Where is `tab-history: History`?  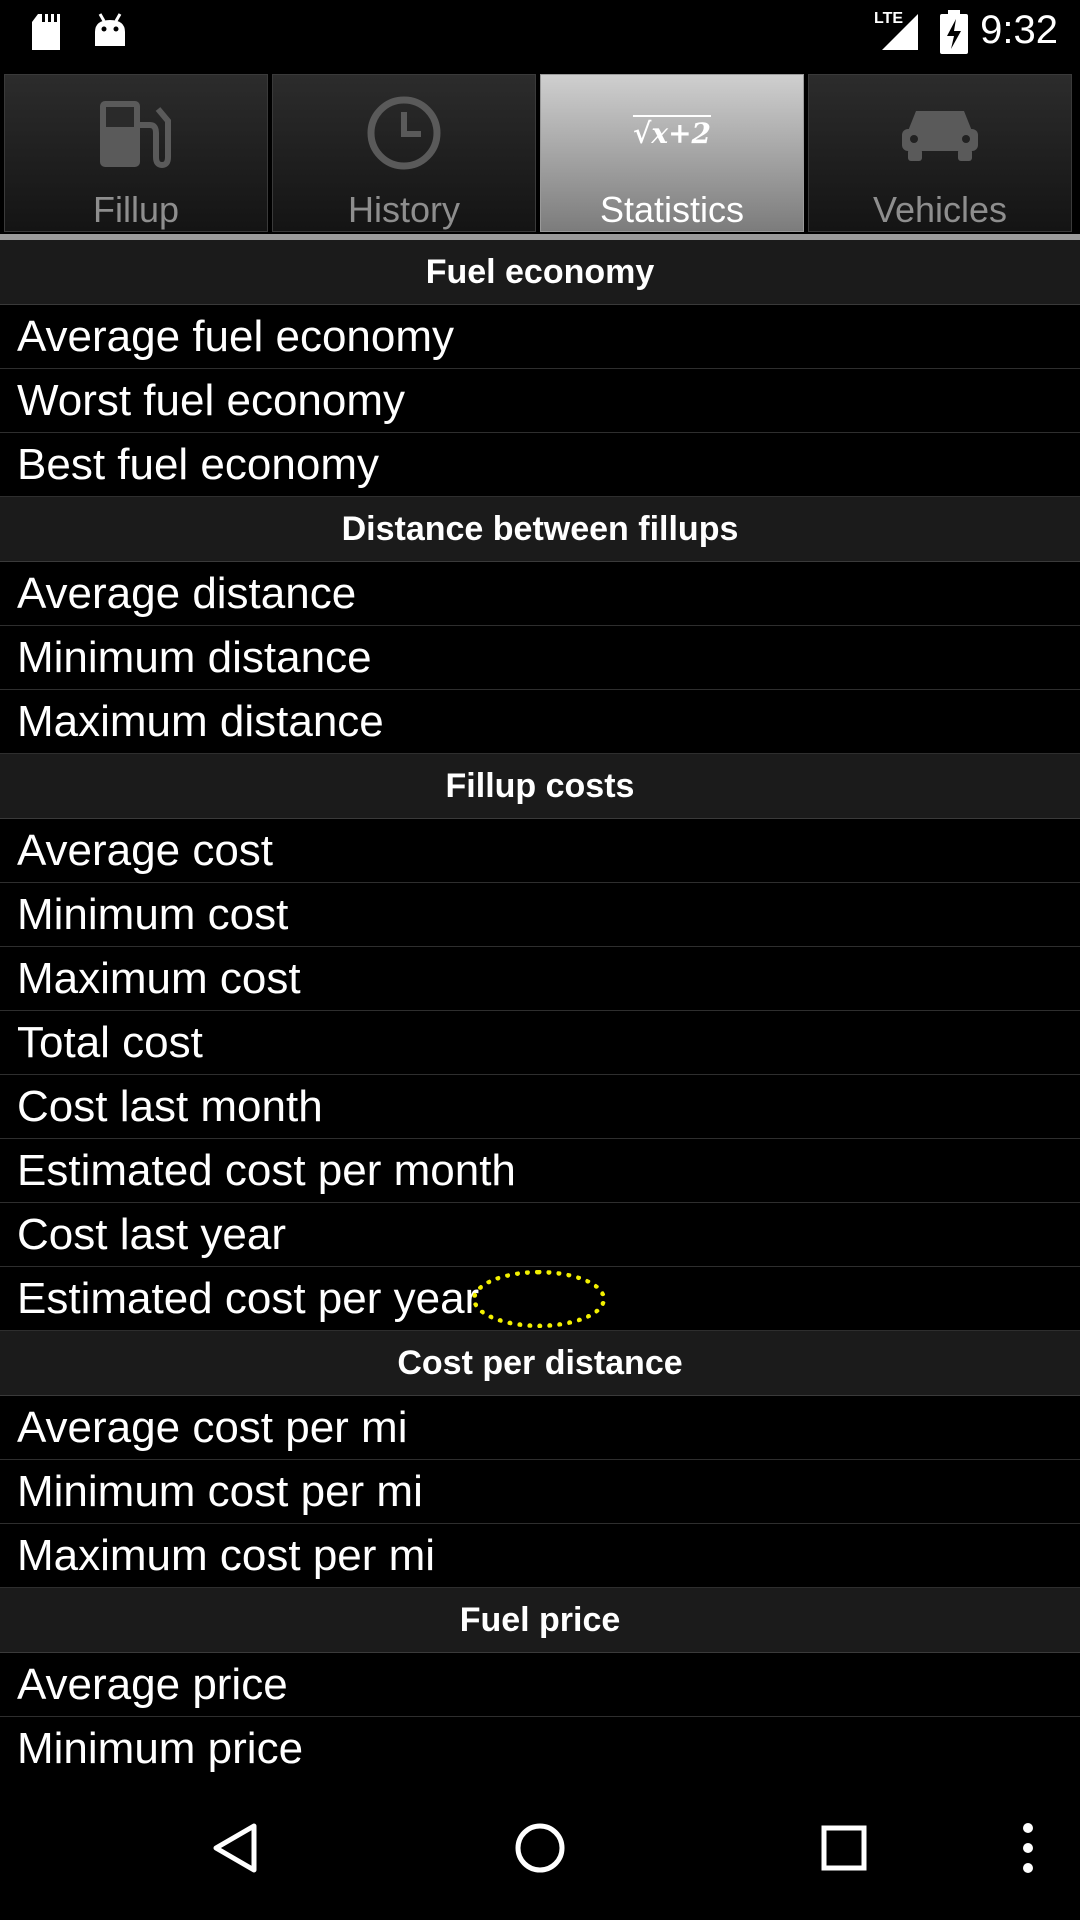
tab-history: History is located at coordinates (404, 153).